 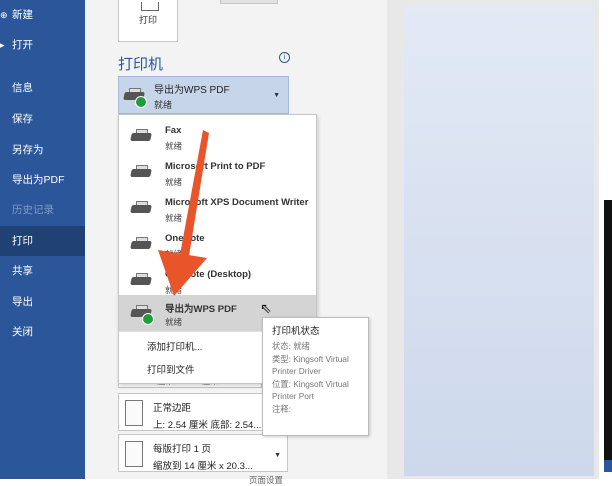 What do you see at coordinates (141, 137) in the screenshot?
I see `fax-printer-icon` at bounding box center [141, 137].